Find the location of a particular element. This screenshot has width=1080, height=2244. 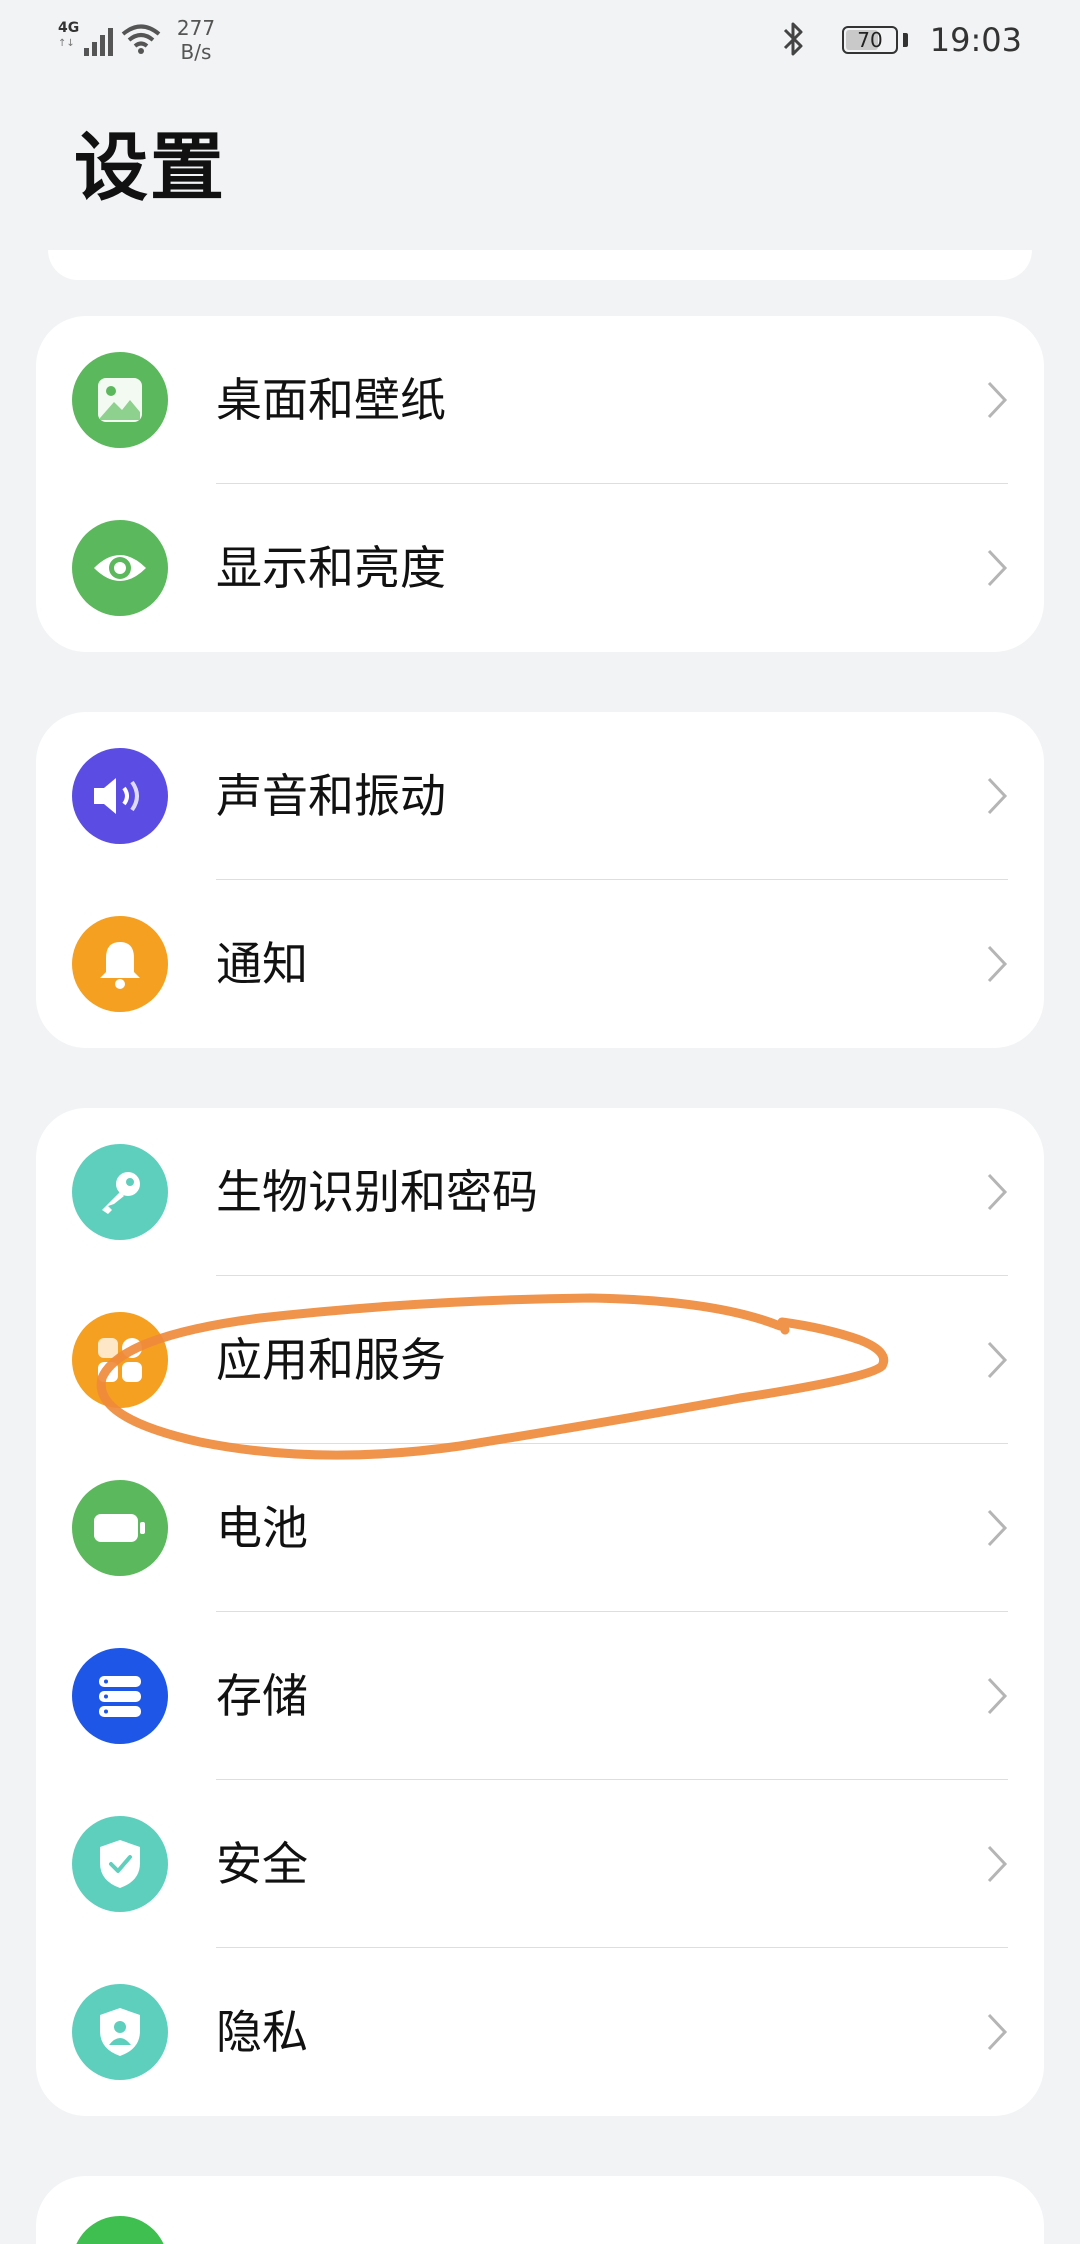

key-icon is located at coordinates (120, 1192).